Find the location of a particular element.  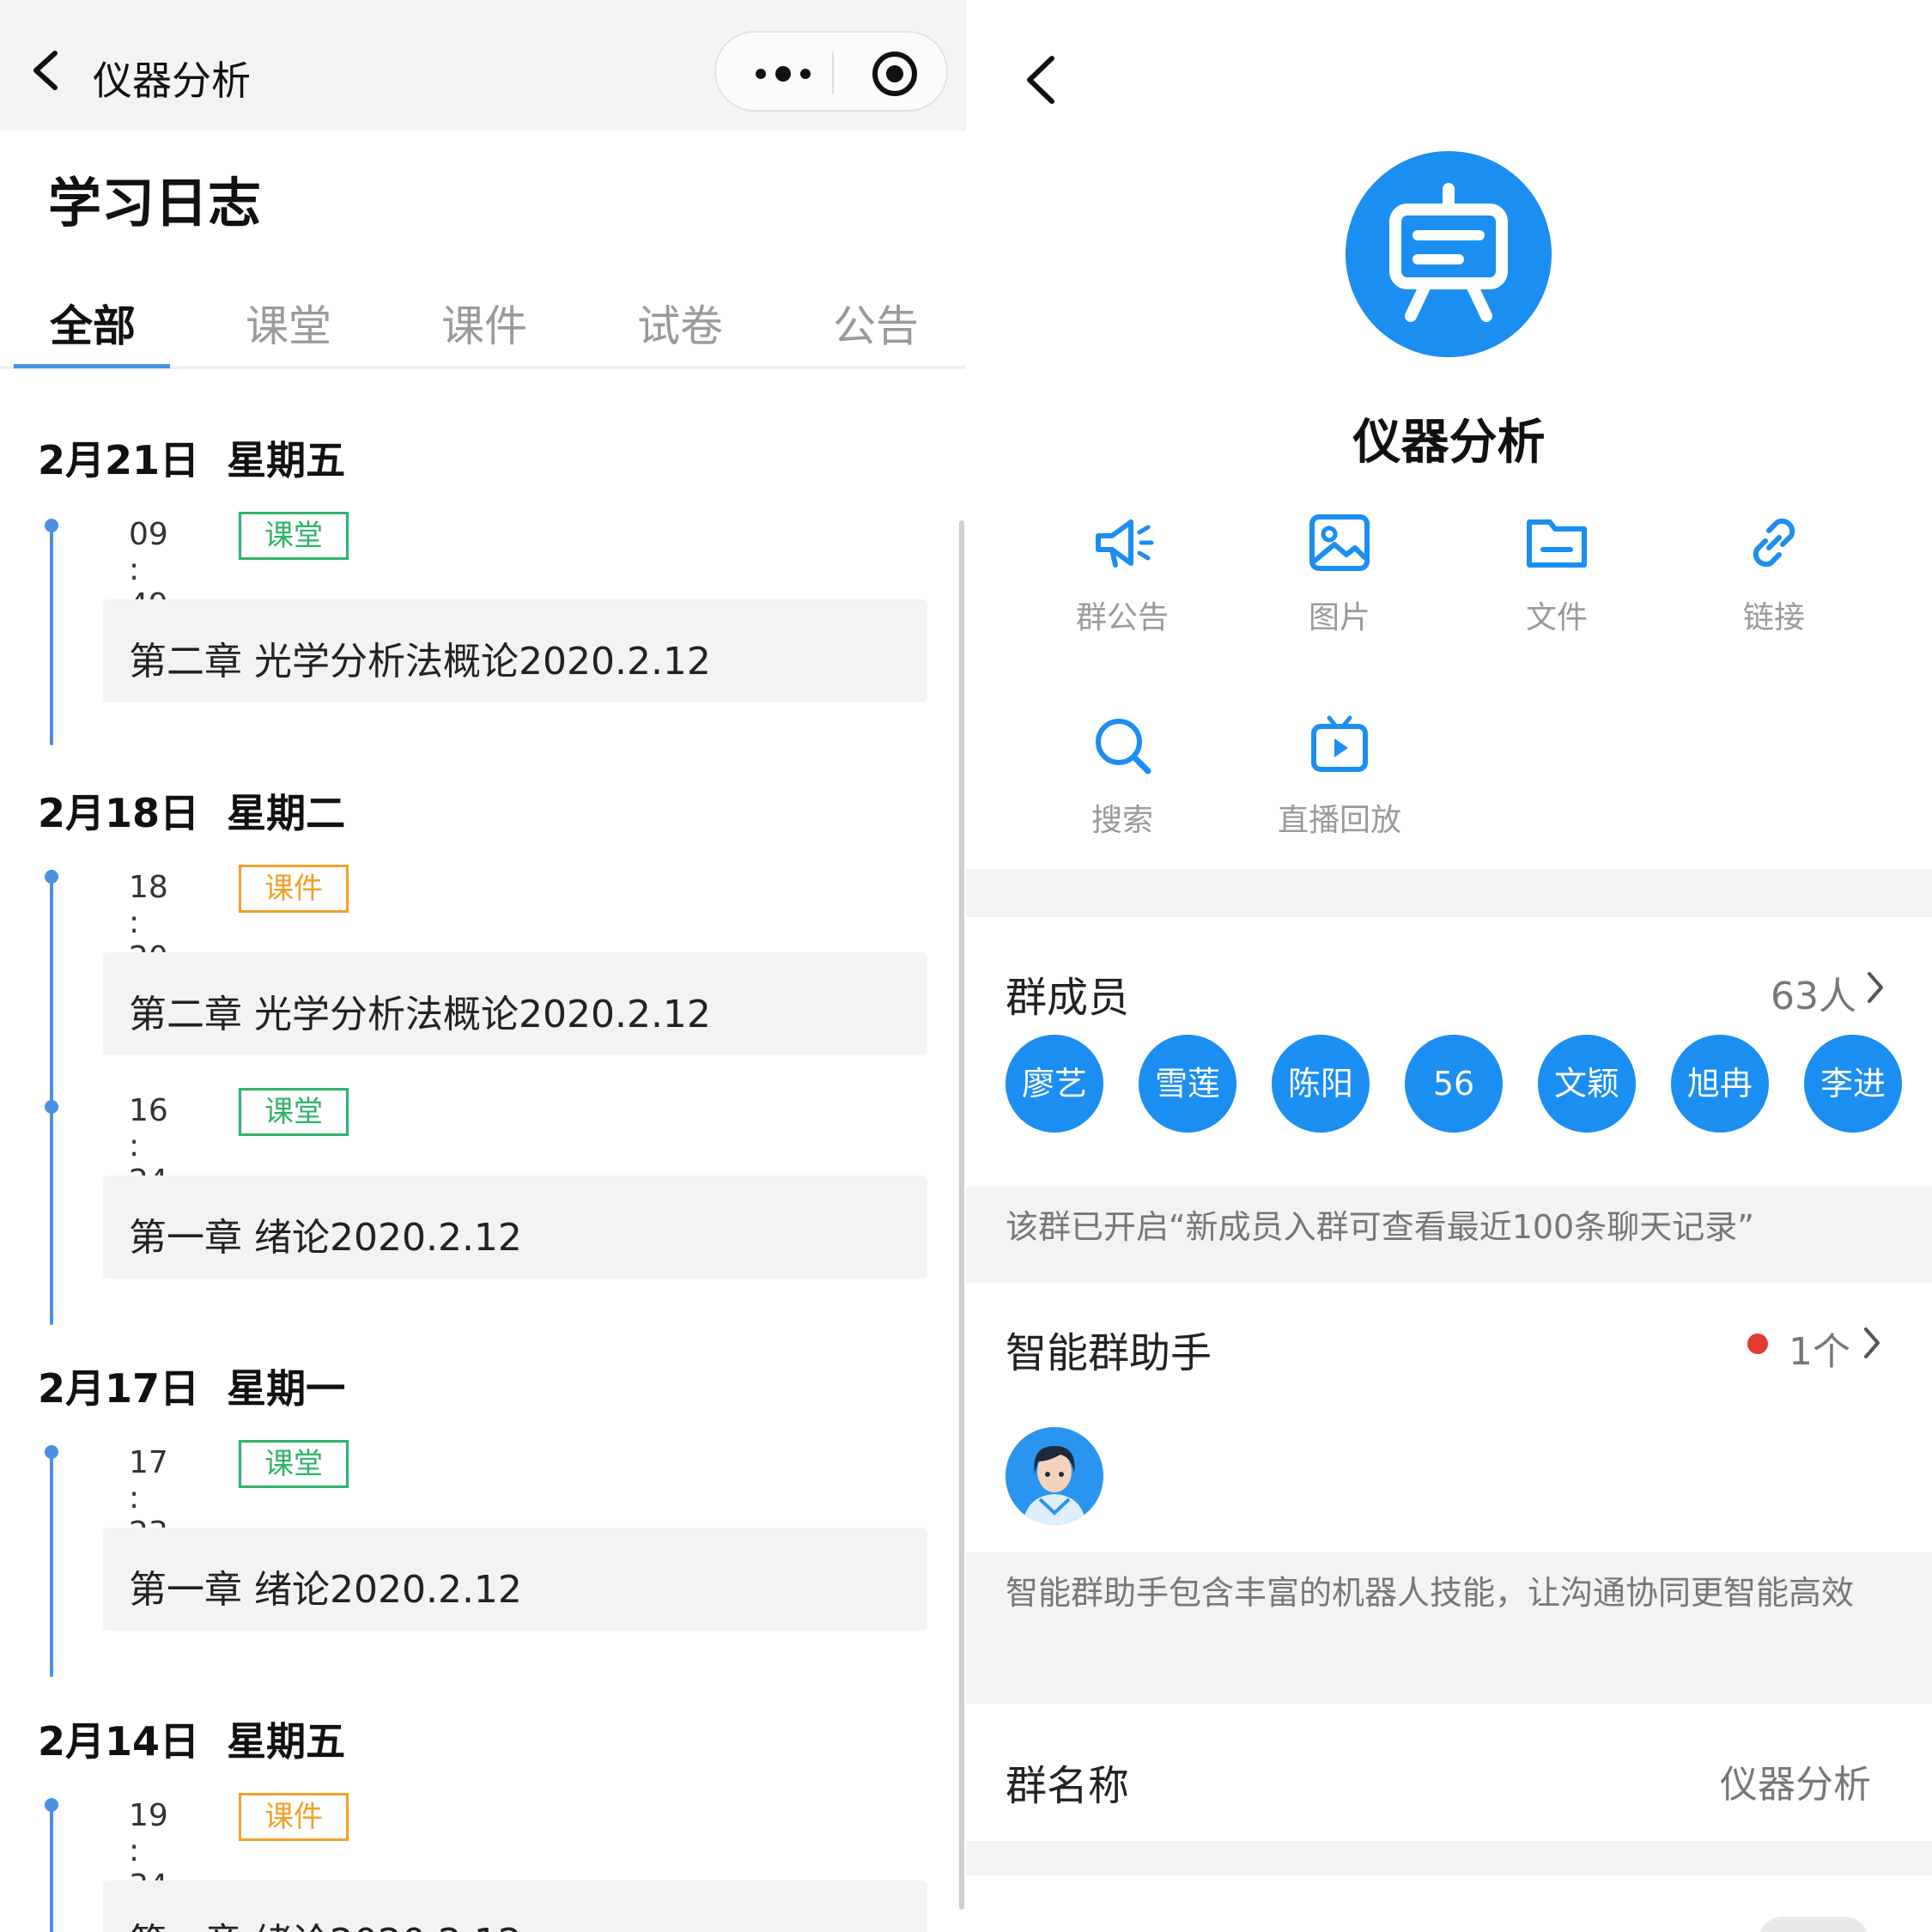

member-avatar: 文颖 is located at coordinates (1587, 1084).